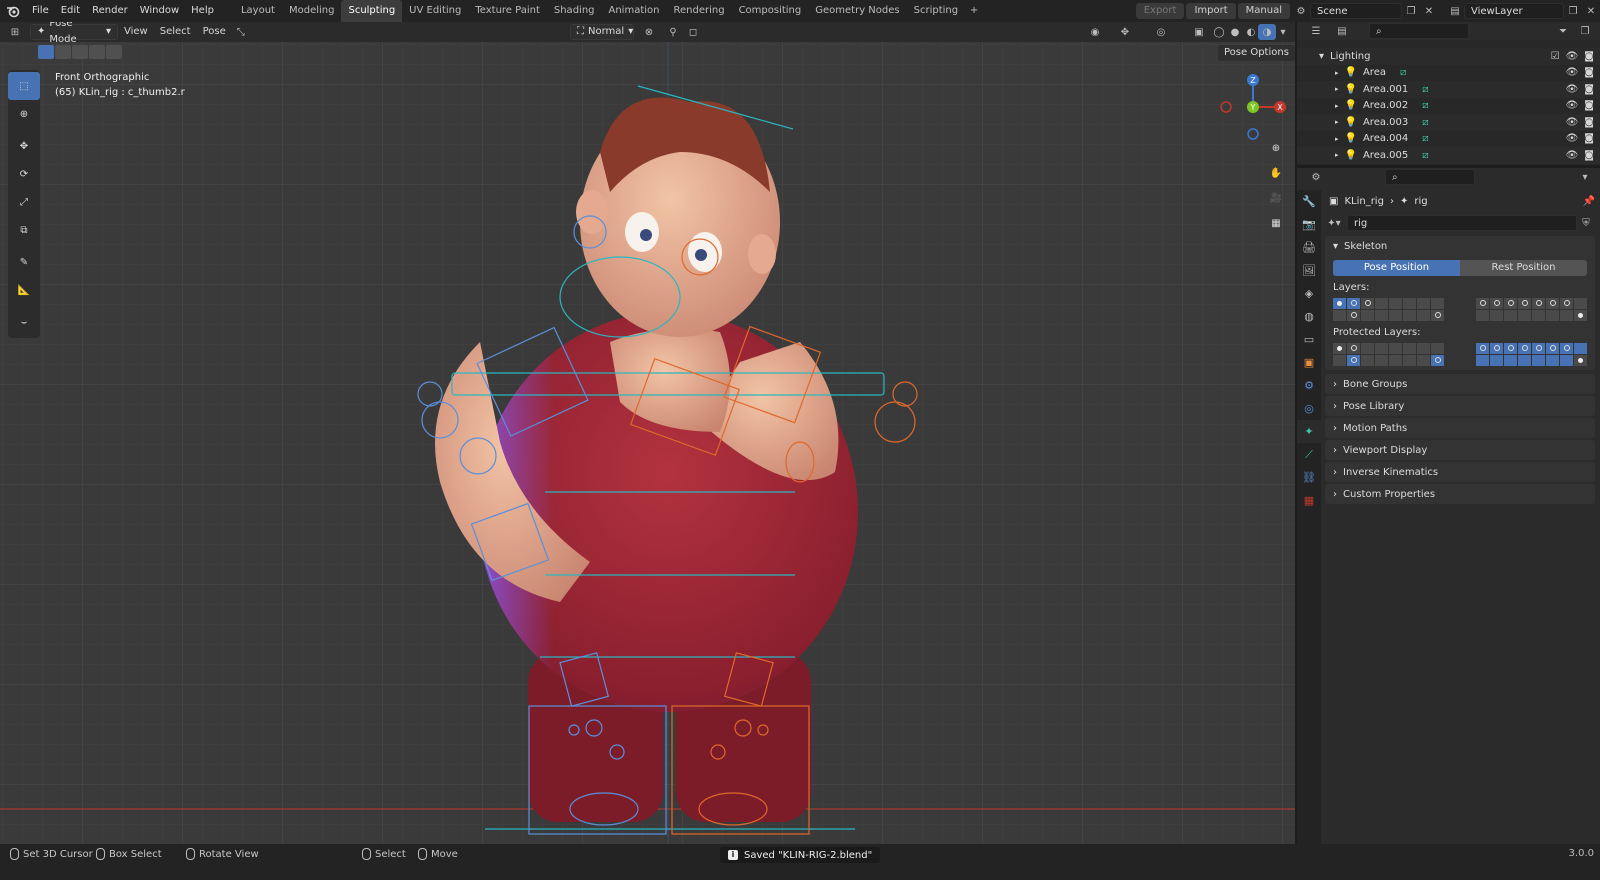 Image resolution: width=1600 pixels, height=880 pixels. What do you see at coordinates (202, 11) in the screenshot?
I see `menu-help: Help` at bounding box center [202, 11].